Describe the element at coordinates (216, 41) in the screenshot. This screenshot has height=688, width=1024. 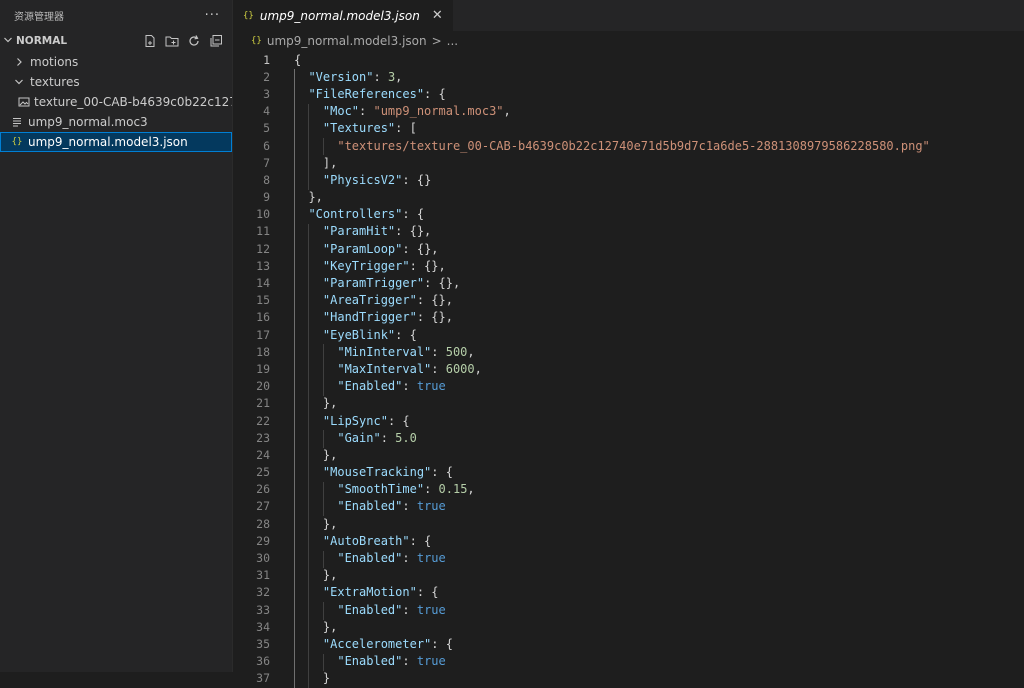
I see `collapse-all-icon` at that location.